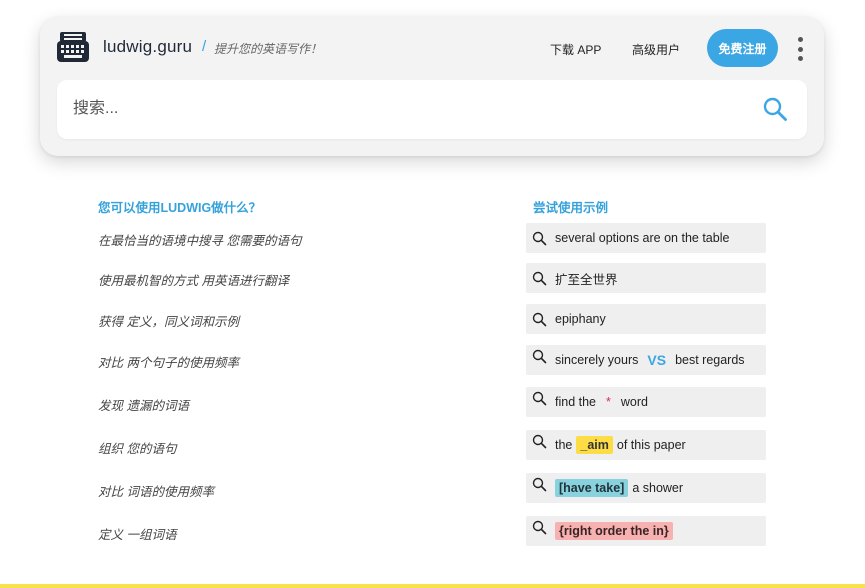  Describe the element at coordinates (586, 279) in the screenshot. I see `example-text: 扩至全世界` at that location.